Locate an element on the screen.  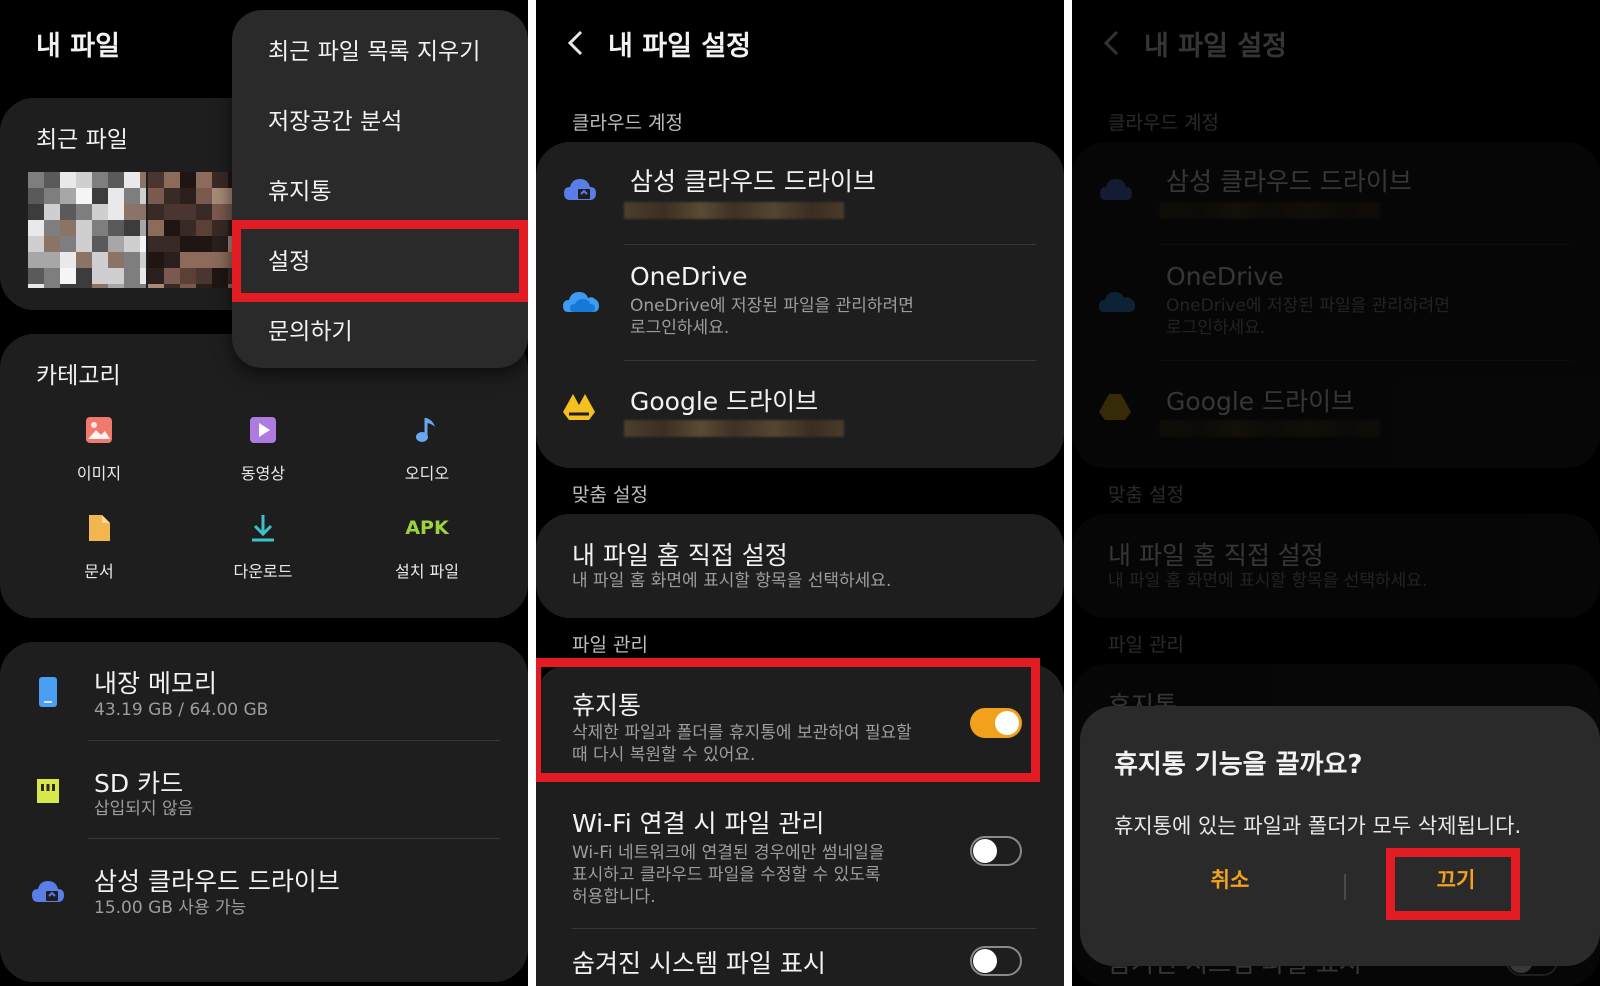
storage-detail: 43.19 GB / 64.00 GB is located at coordinates (181, 710).